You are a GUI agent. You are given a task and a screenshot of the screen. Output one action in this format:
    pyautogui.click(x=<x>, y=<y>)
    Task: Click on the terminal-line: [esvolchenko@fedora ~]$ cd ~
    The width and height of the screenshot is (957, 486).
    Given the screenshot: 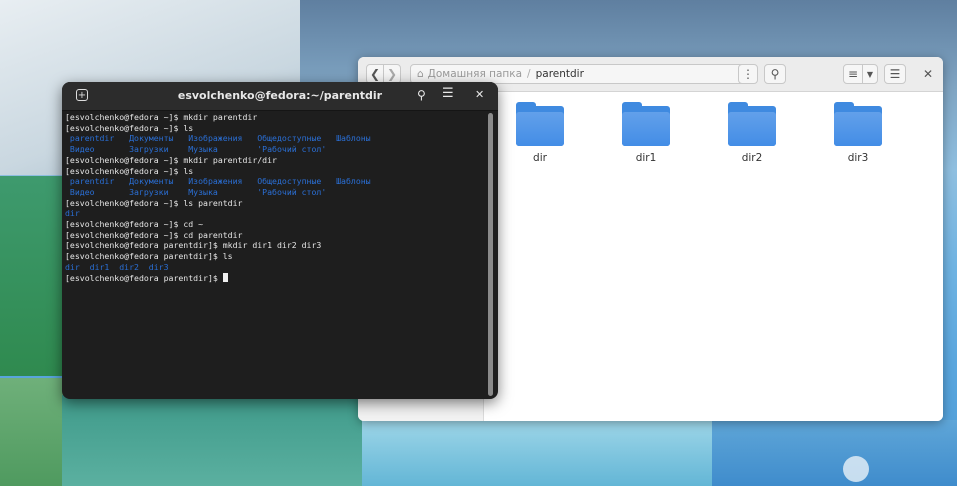 What is the action you would take?
    pyautogui.click(x=275, y=224)
    